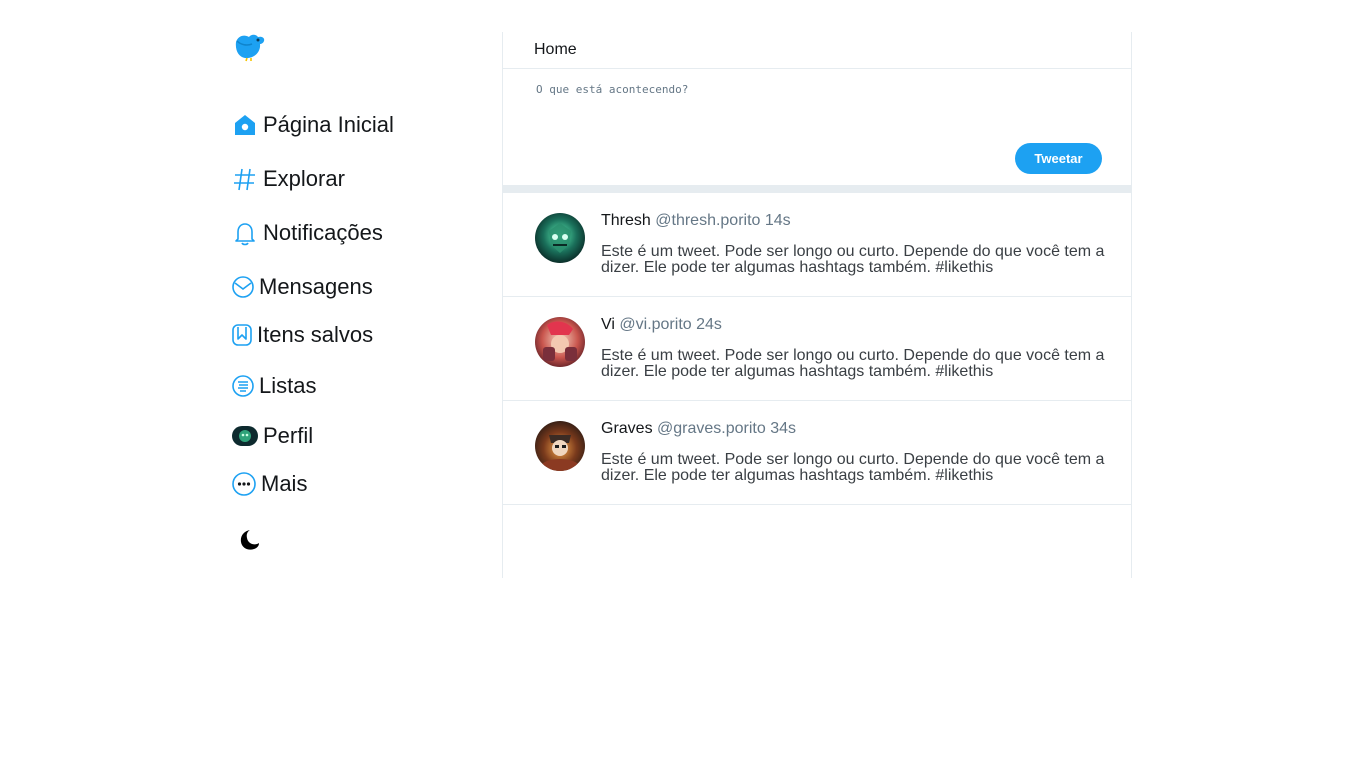 The height and width of the screenshot is (768, 1366). What do you see at coordinates (670, 324) in the screenshot?
I see `tweet-handle-time: @vi.porito 24s` at bounding box center [670, 324].